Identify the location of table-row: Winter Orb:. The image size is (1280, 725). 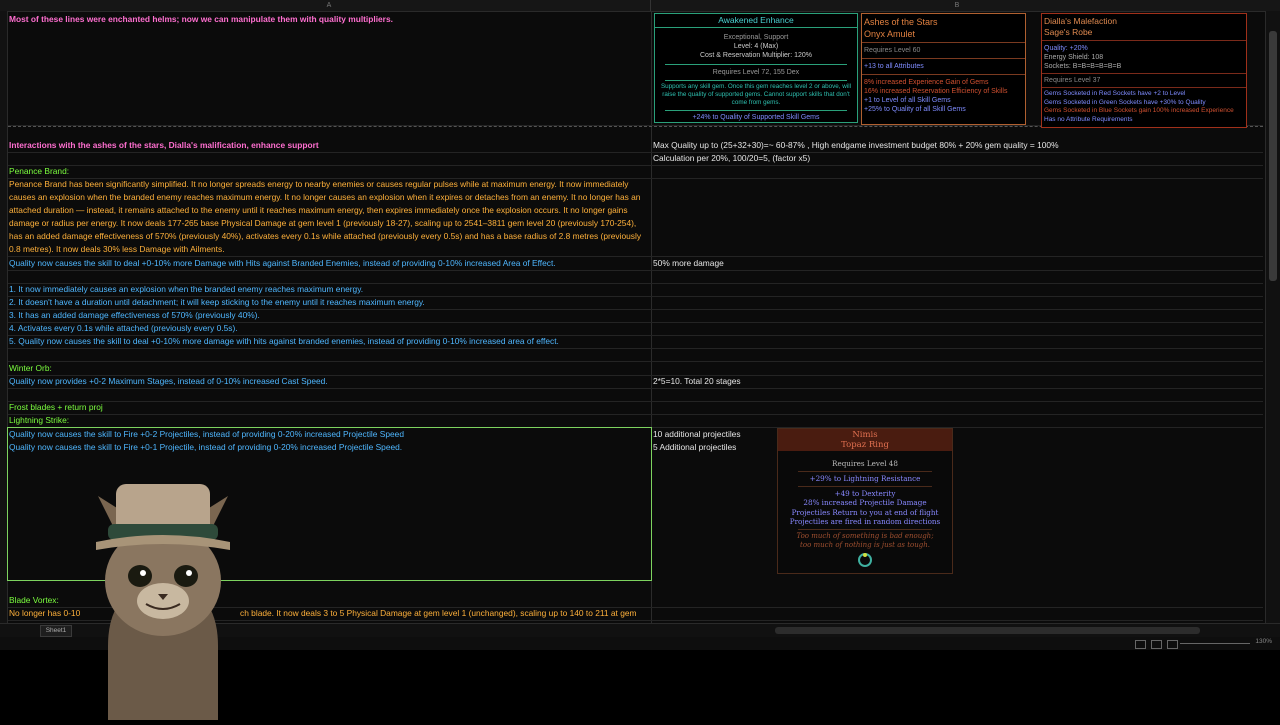
(635, 369).